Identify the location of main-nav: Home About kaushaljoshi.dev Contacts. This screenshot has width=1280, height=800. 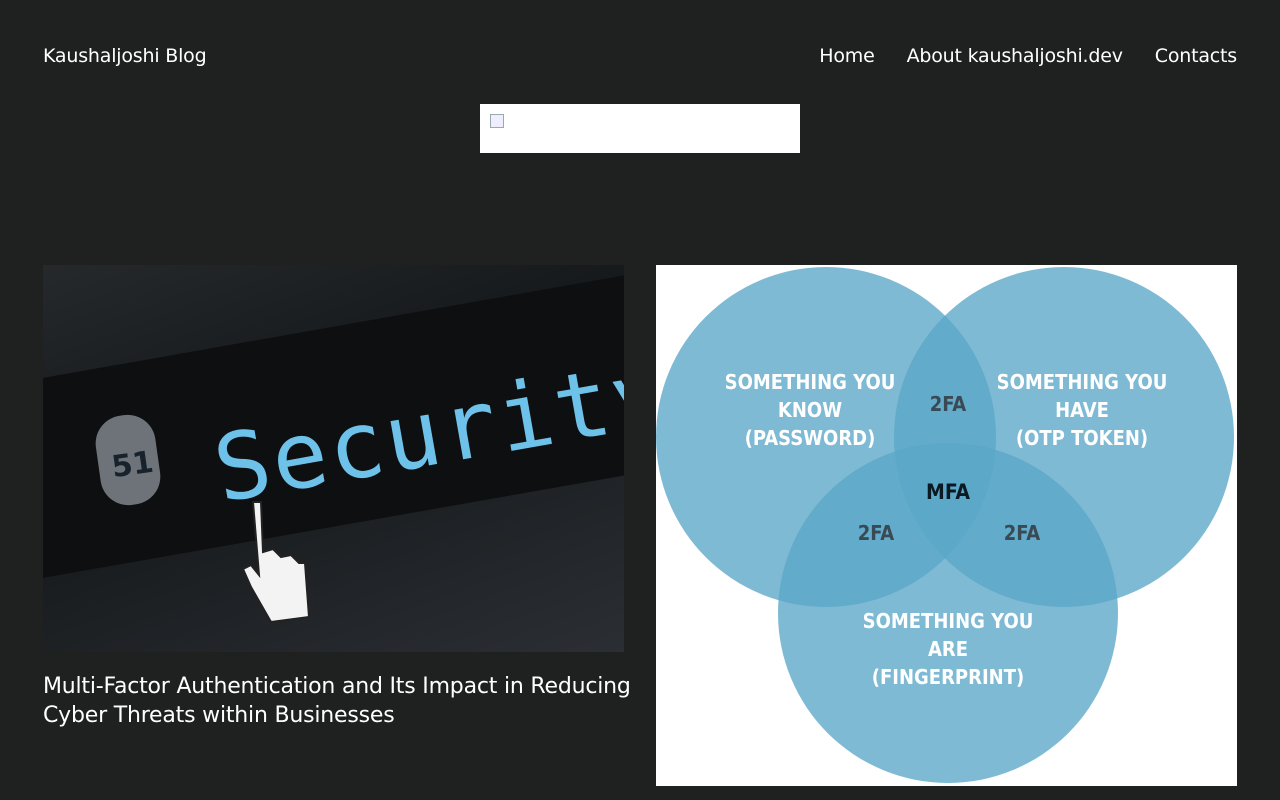
(1028, 56).